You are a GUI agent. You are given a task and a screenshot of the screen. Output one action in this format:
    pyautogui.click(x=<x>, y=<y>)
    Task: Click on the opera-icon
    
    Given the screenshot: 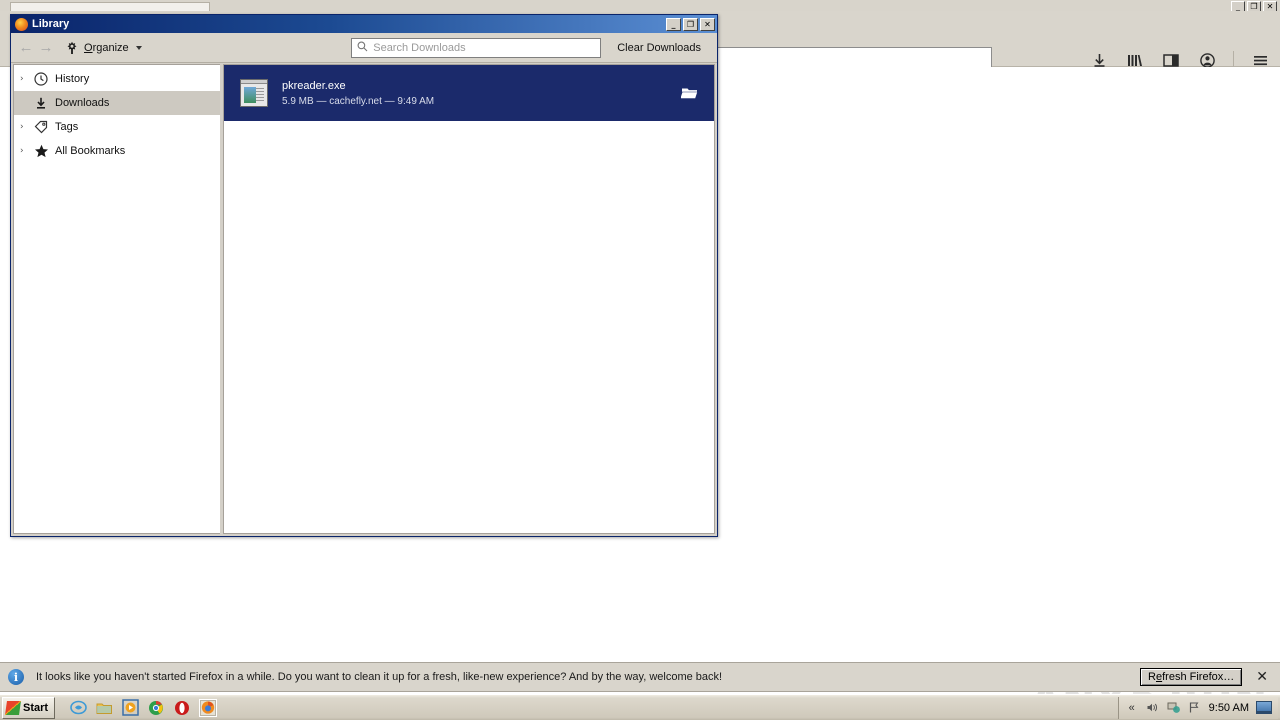 What is the action you would take?
    pyautogui.click(x=182, y=708)
    